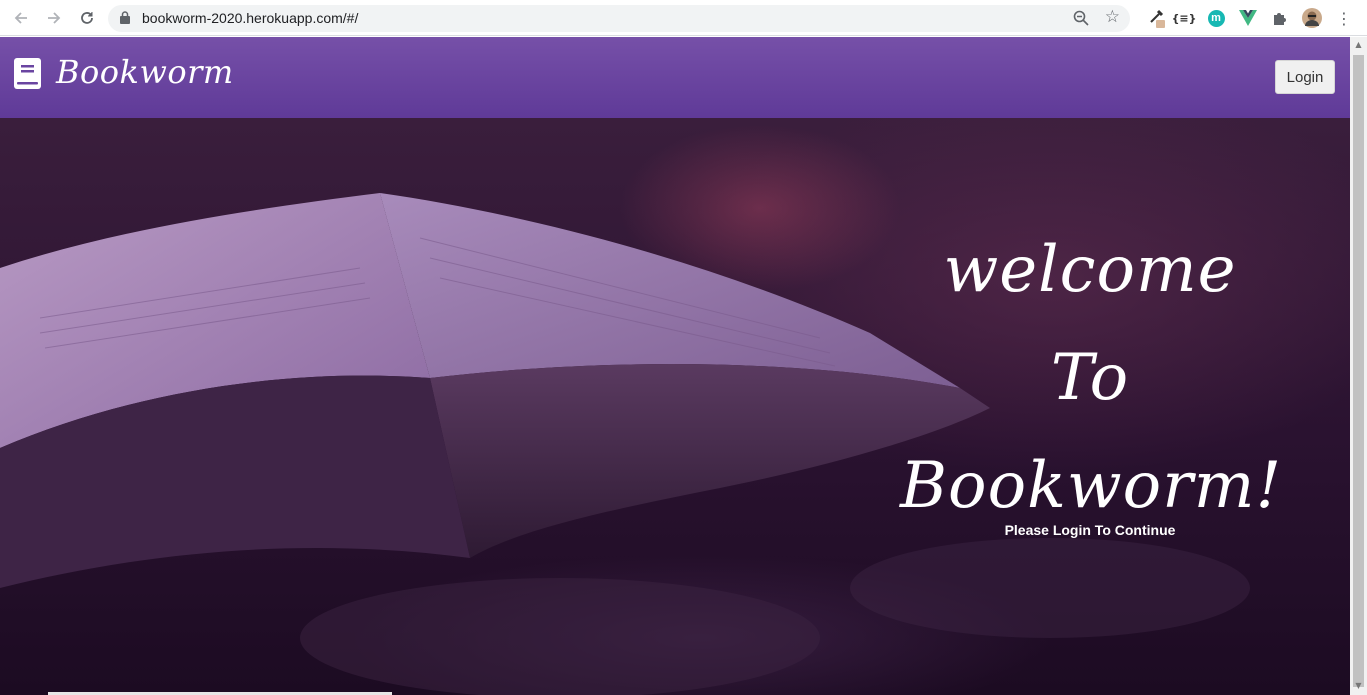 The width and height of the screenshot is (1367, 695). What do you see at coordinates (1344, 18) in the screenshot?
I see `kebab-menu-icon: ⋮` at bounding box center [1344, 18].